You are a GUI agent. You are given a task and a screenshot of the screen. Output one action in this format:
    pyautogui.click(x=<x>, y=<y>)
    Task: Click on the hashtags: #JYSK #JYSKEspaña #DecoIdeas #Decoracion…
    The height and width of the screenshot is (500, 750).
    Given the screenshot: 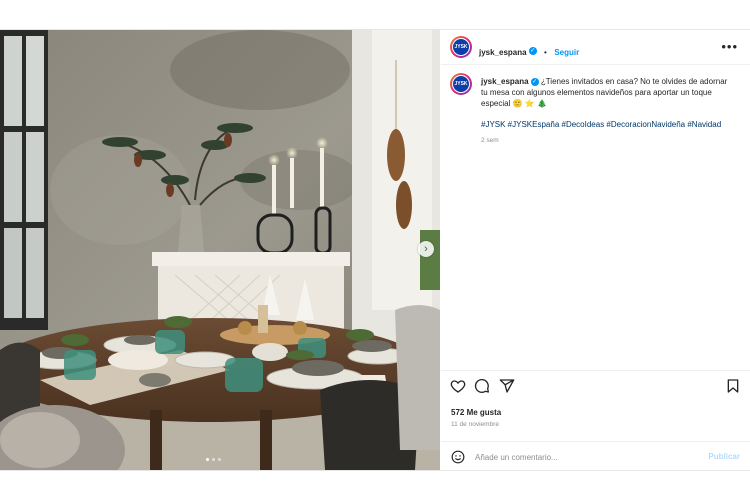 What is the action you would take?
    pyautogui.click(x=608, y=124)
    